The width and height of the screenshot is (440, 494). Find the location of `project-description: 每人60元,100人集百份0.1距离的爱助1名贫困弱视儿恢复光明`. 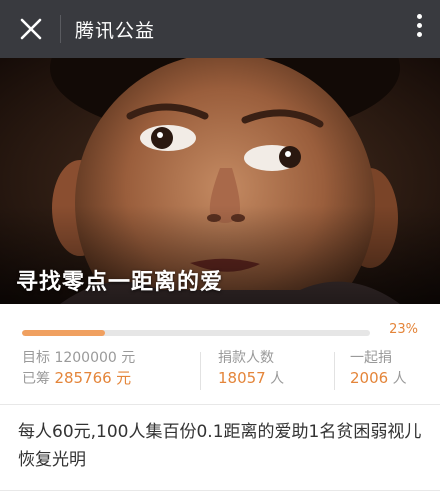

project-description: 每人60元,100人集百份0.1距离的爱助1名贫困弱视儿恢复光明 is located at coordinates (220, 446).